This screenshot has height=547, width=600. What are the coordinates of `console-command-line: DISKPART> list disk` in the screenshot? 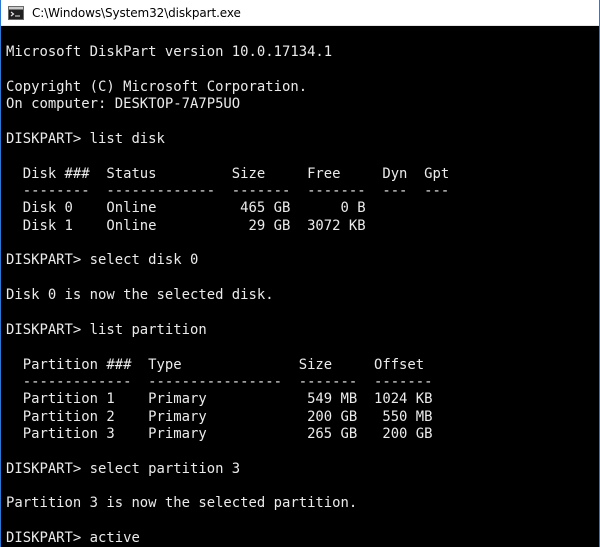 It's located at (85, 139).